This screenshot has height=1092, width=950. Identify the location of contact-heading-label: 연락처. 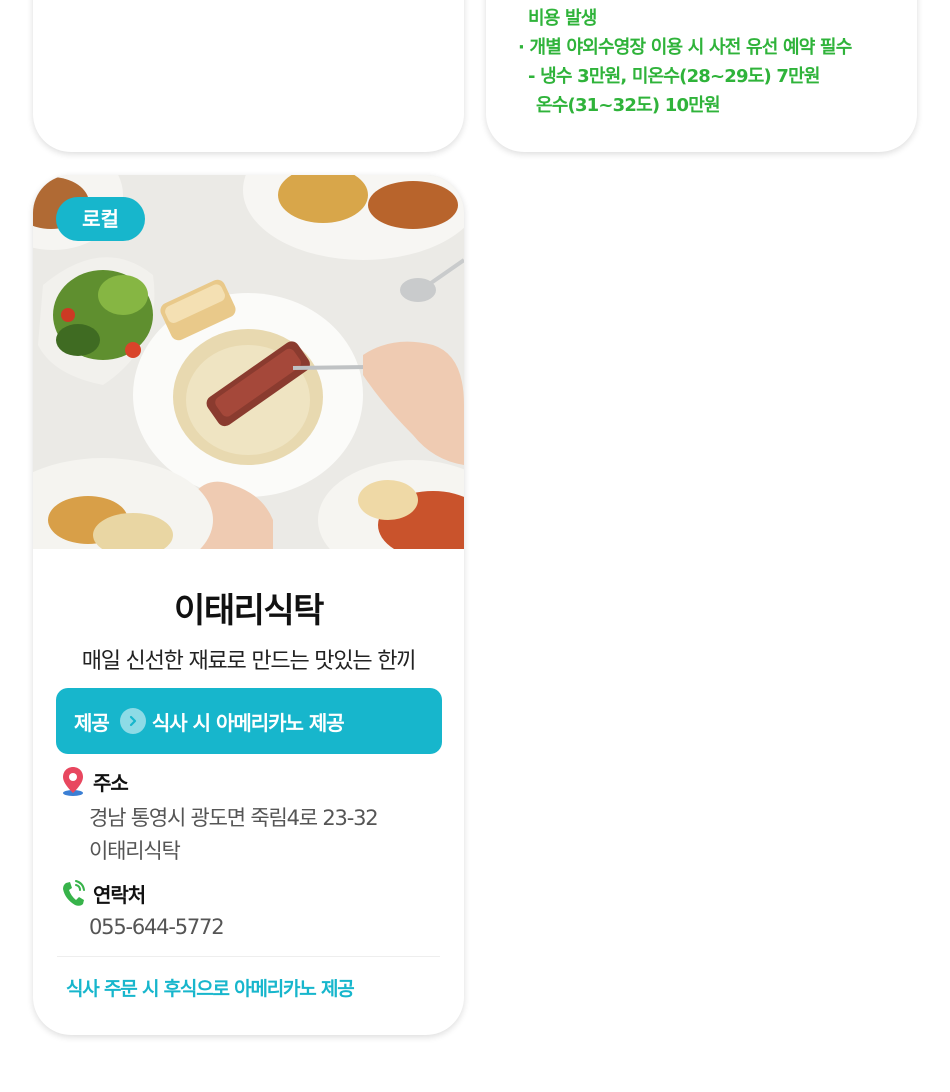
(119, 894).